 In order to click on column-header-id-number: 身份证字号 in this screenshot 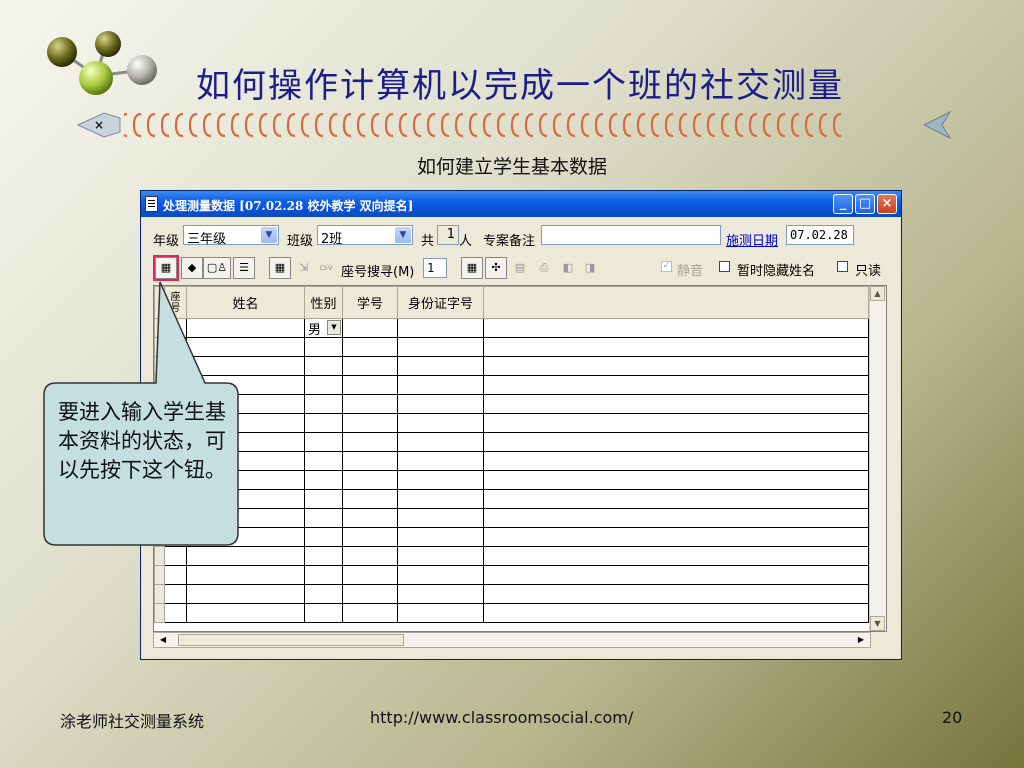, I will do `click(440, 302)`.